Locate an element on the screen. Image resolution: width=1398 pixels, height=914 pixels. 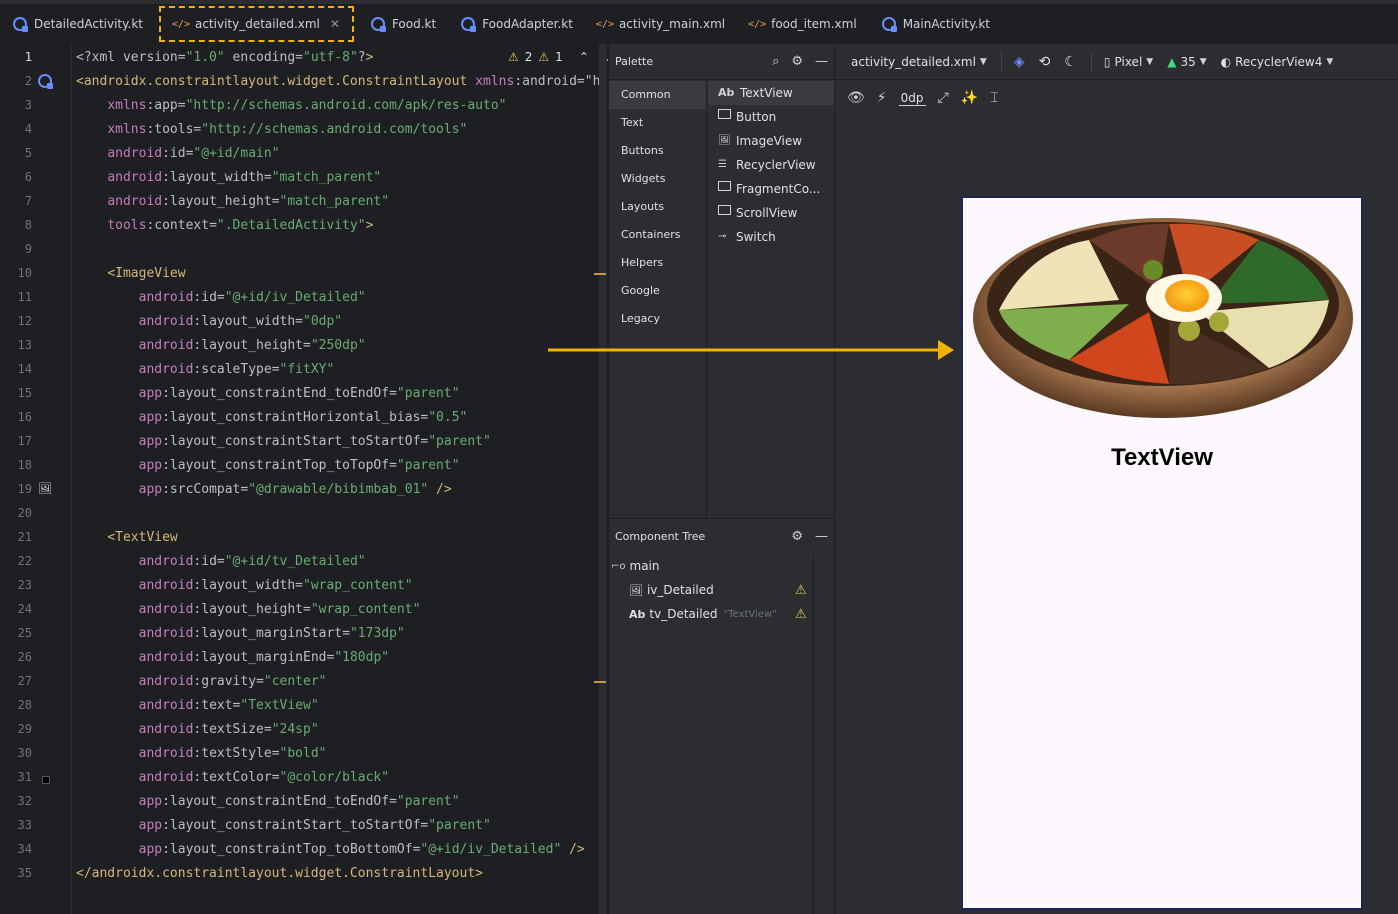
rotate-icon: ⟲ is located at coordinates (1045, 62).